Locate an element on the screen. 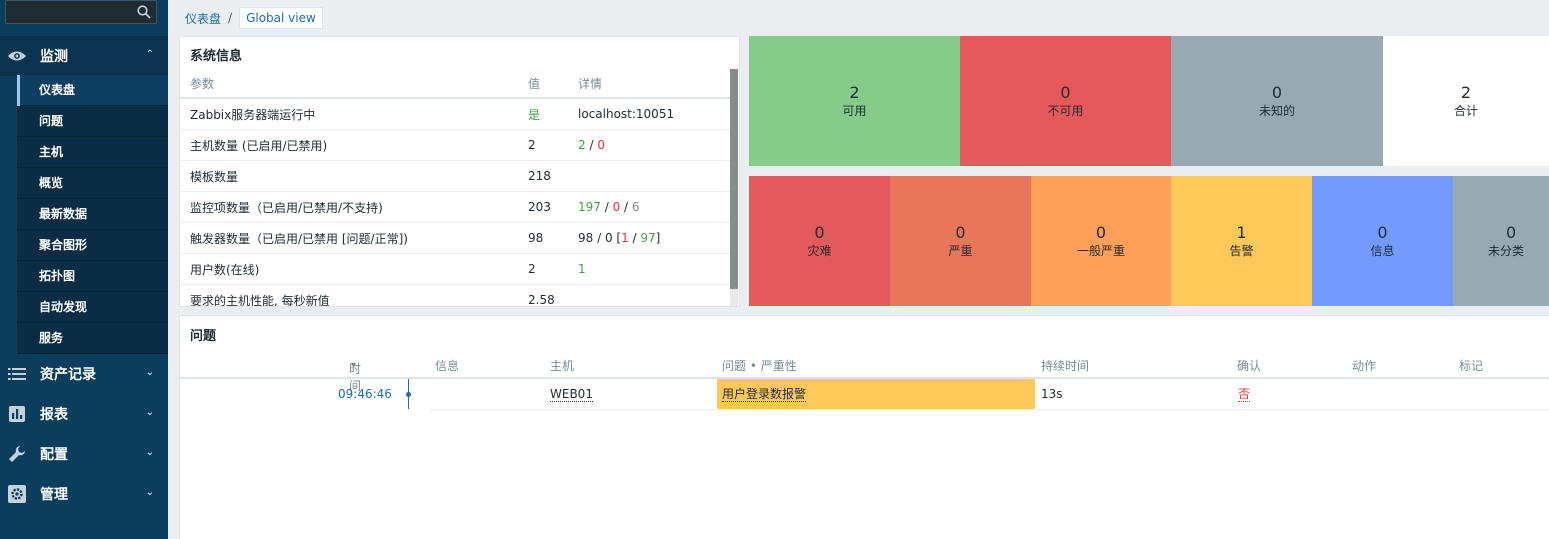 The image size is (1549, 539). param-cell: 监控项数量（已启用/已禁用/不支持) is located at coordinates (286, 207).